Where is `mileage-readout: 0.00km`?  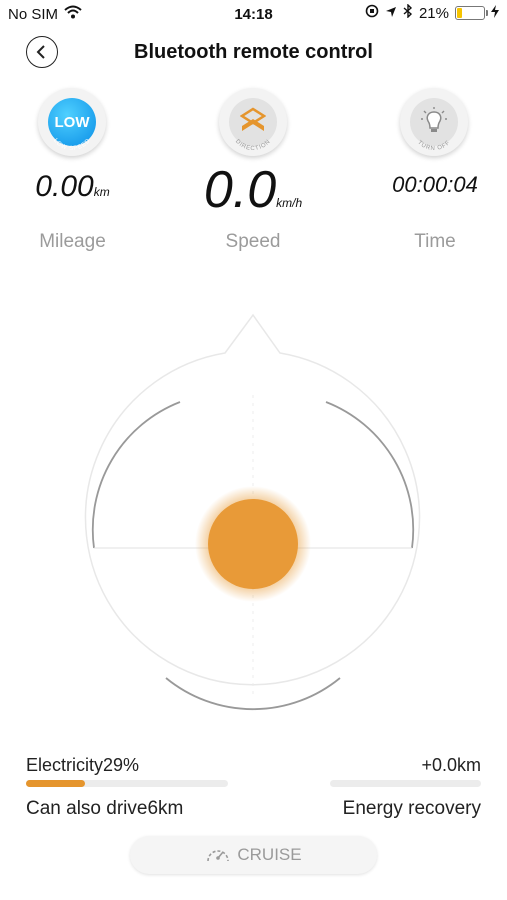
mileage-readout: 0.00km is located at coordinates (72, 187).